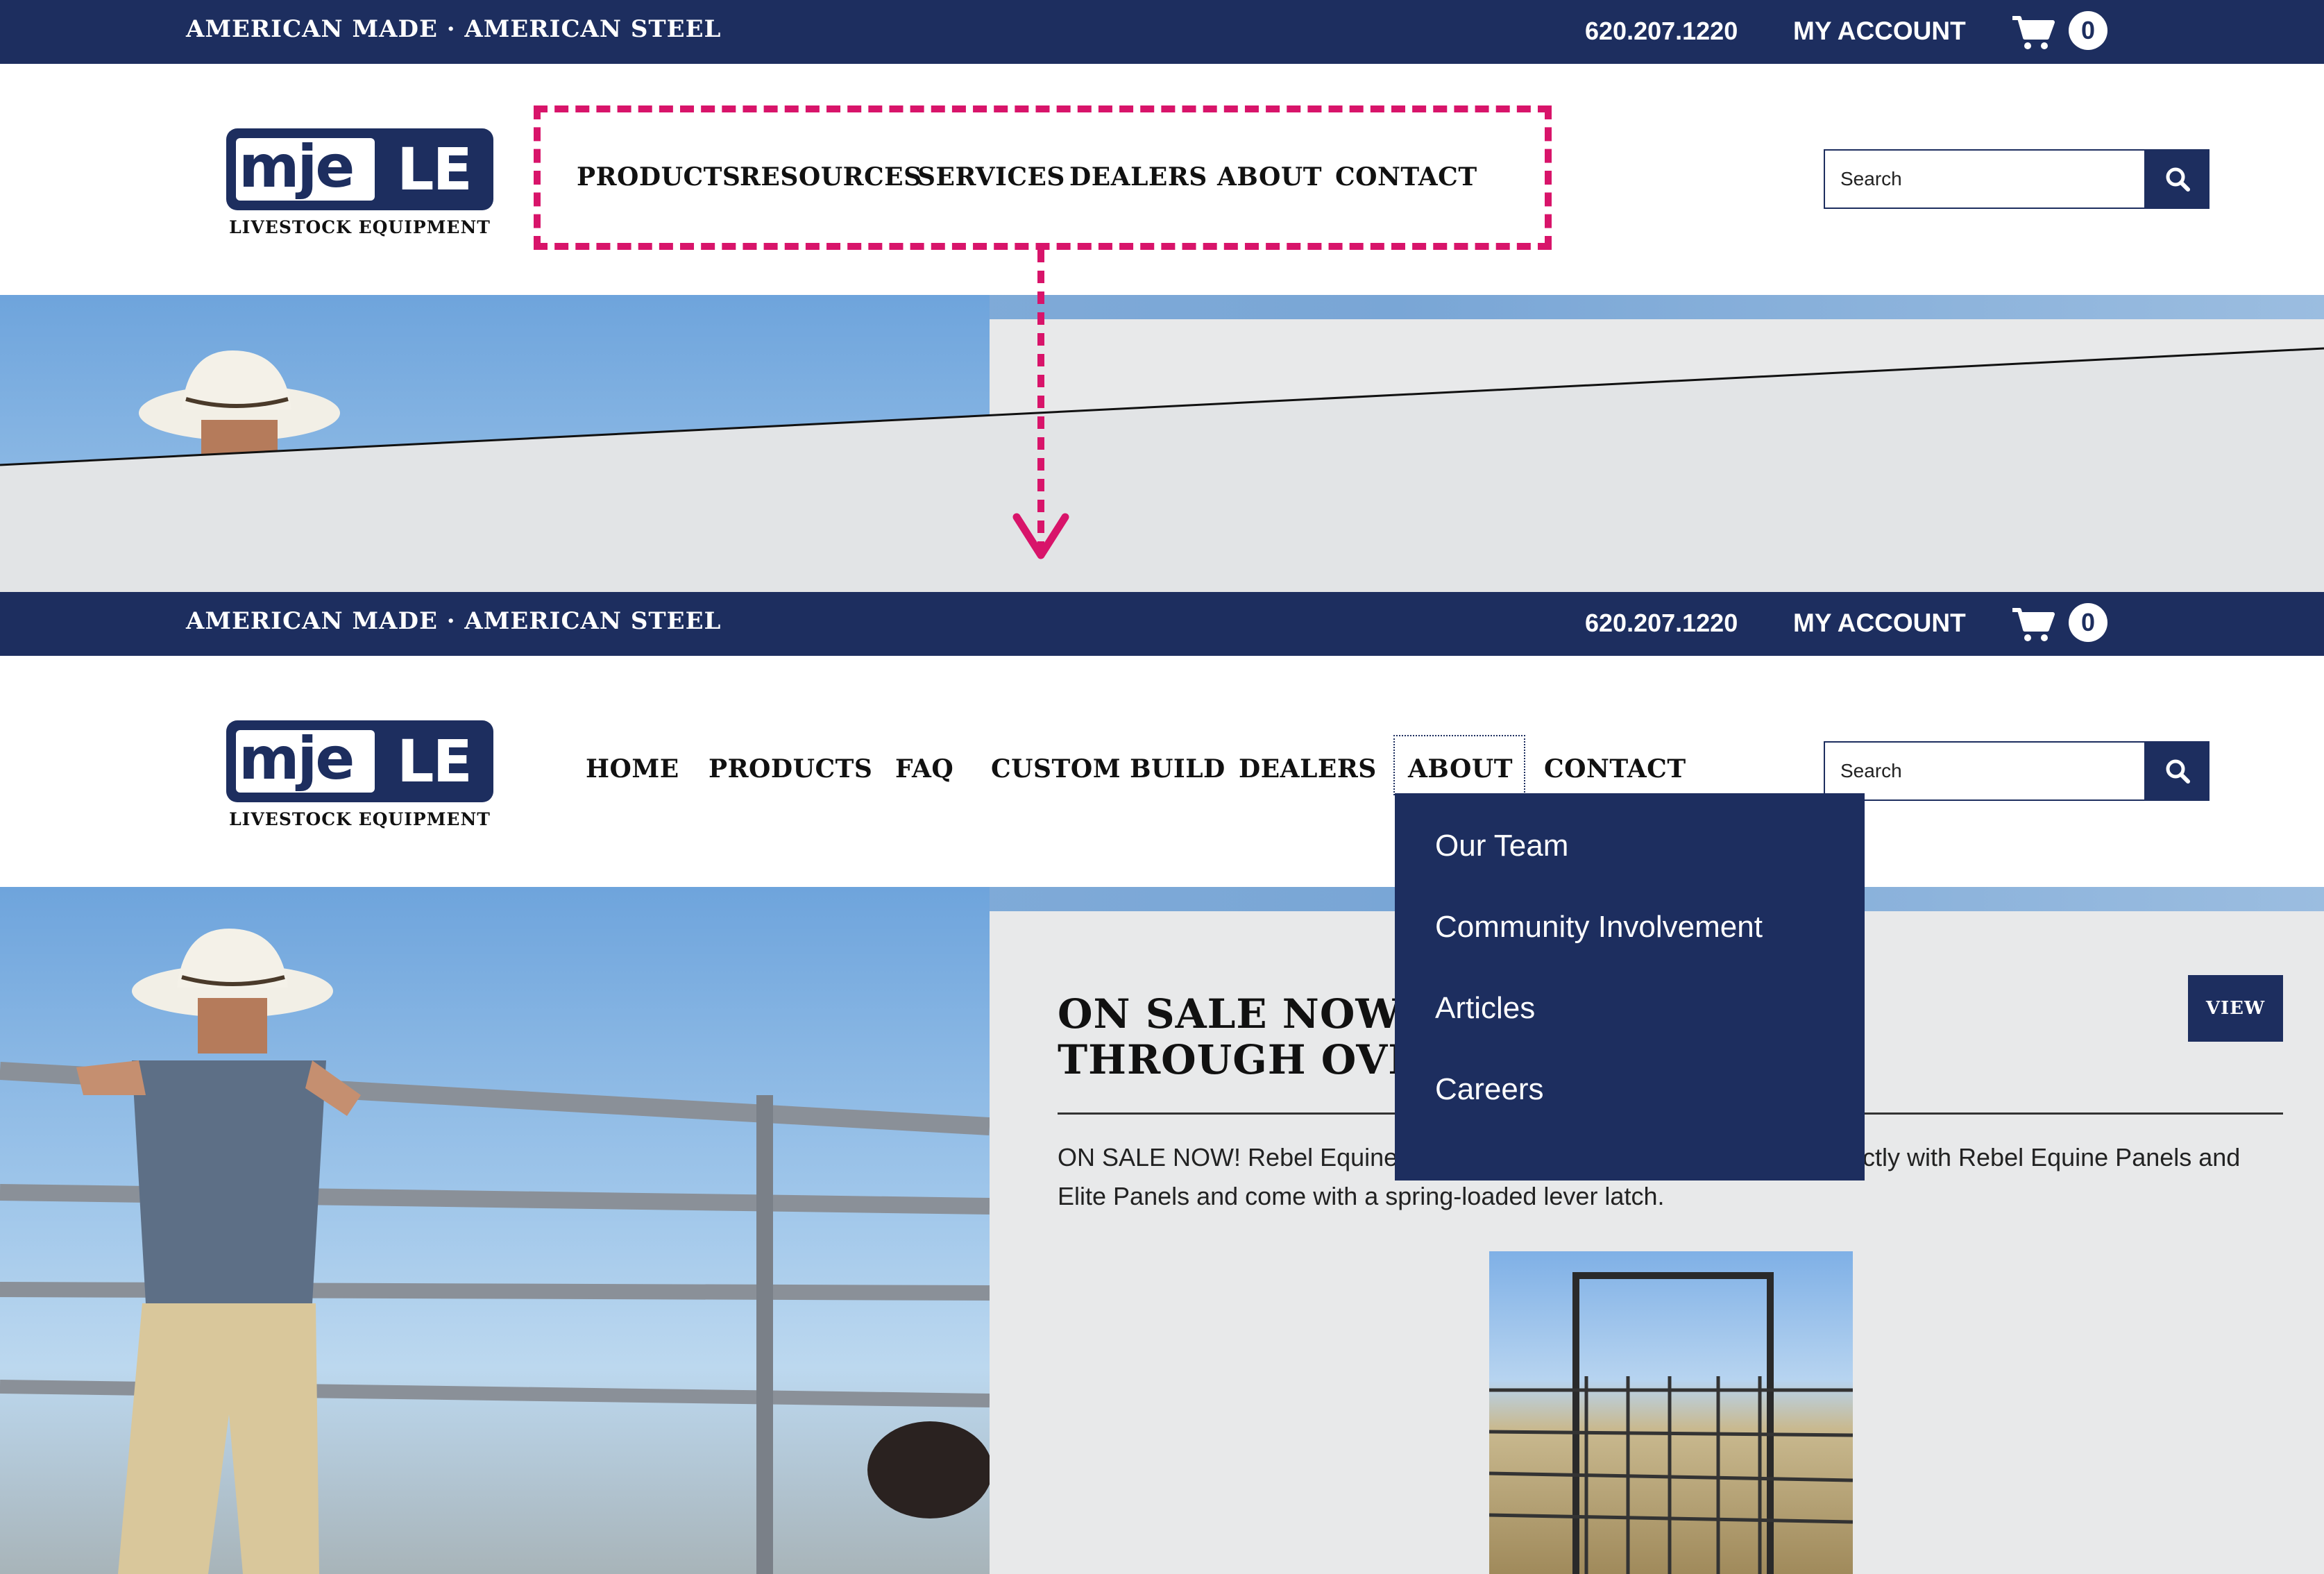 The width and height of the screenshot is (2324, 1574). I want to click on search-button, so click(2178, 771).